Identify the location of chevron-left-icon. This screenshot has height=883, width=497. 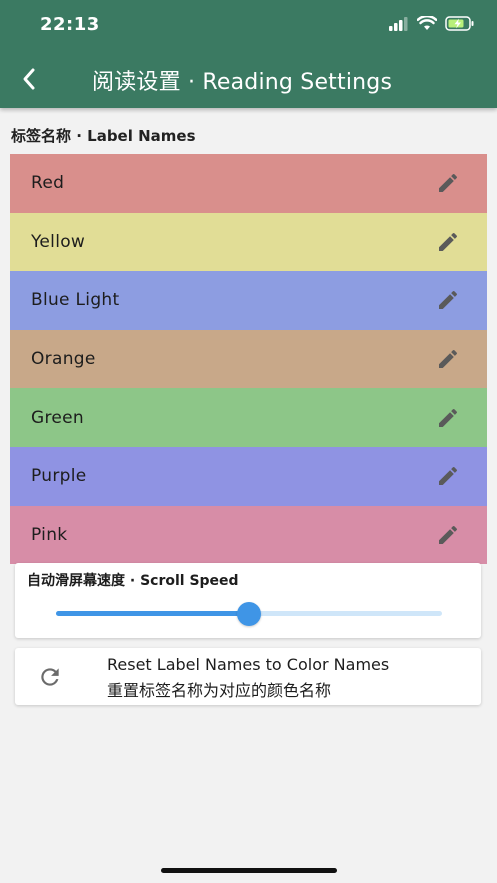
(29, 79).